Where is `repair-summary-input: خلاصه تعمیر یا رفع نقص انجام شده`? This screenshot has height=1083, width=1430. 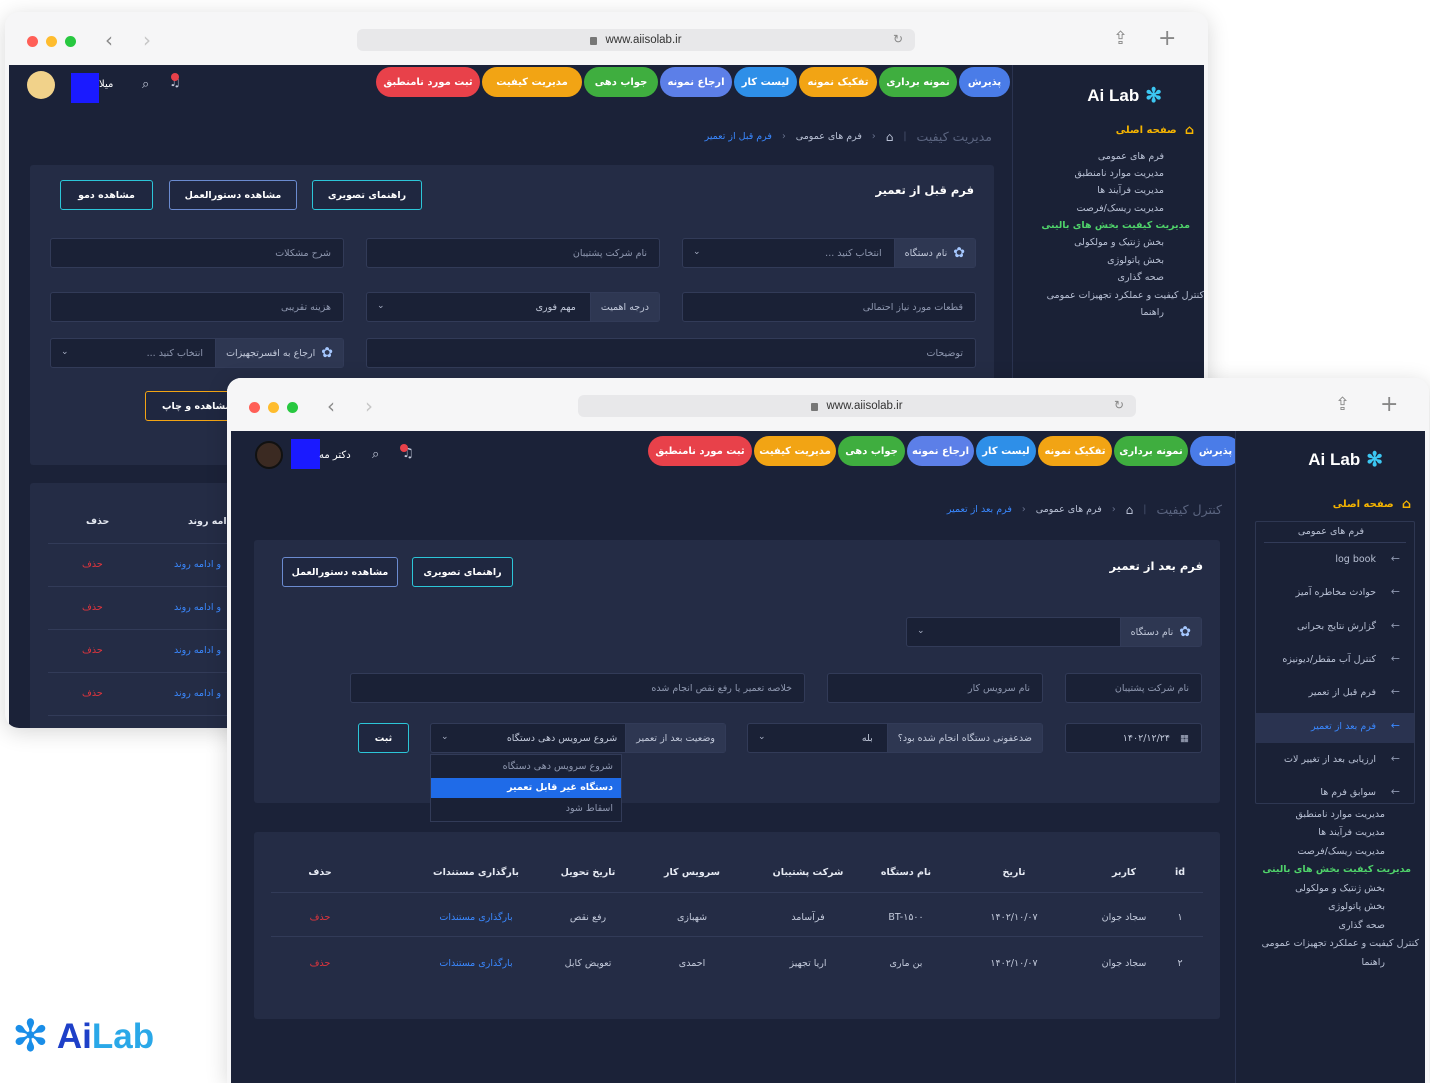 repair-summary-input: خلاصه تعمیر یا رفع نقص انجام شده is located at coordinates (577, 688).